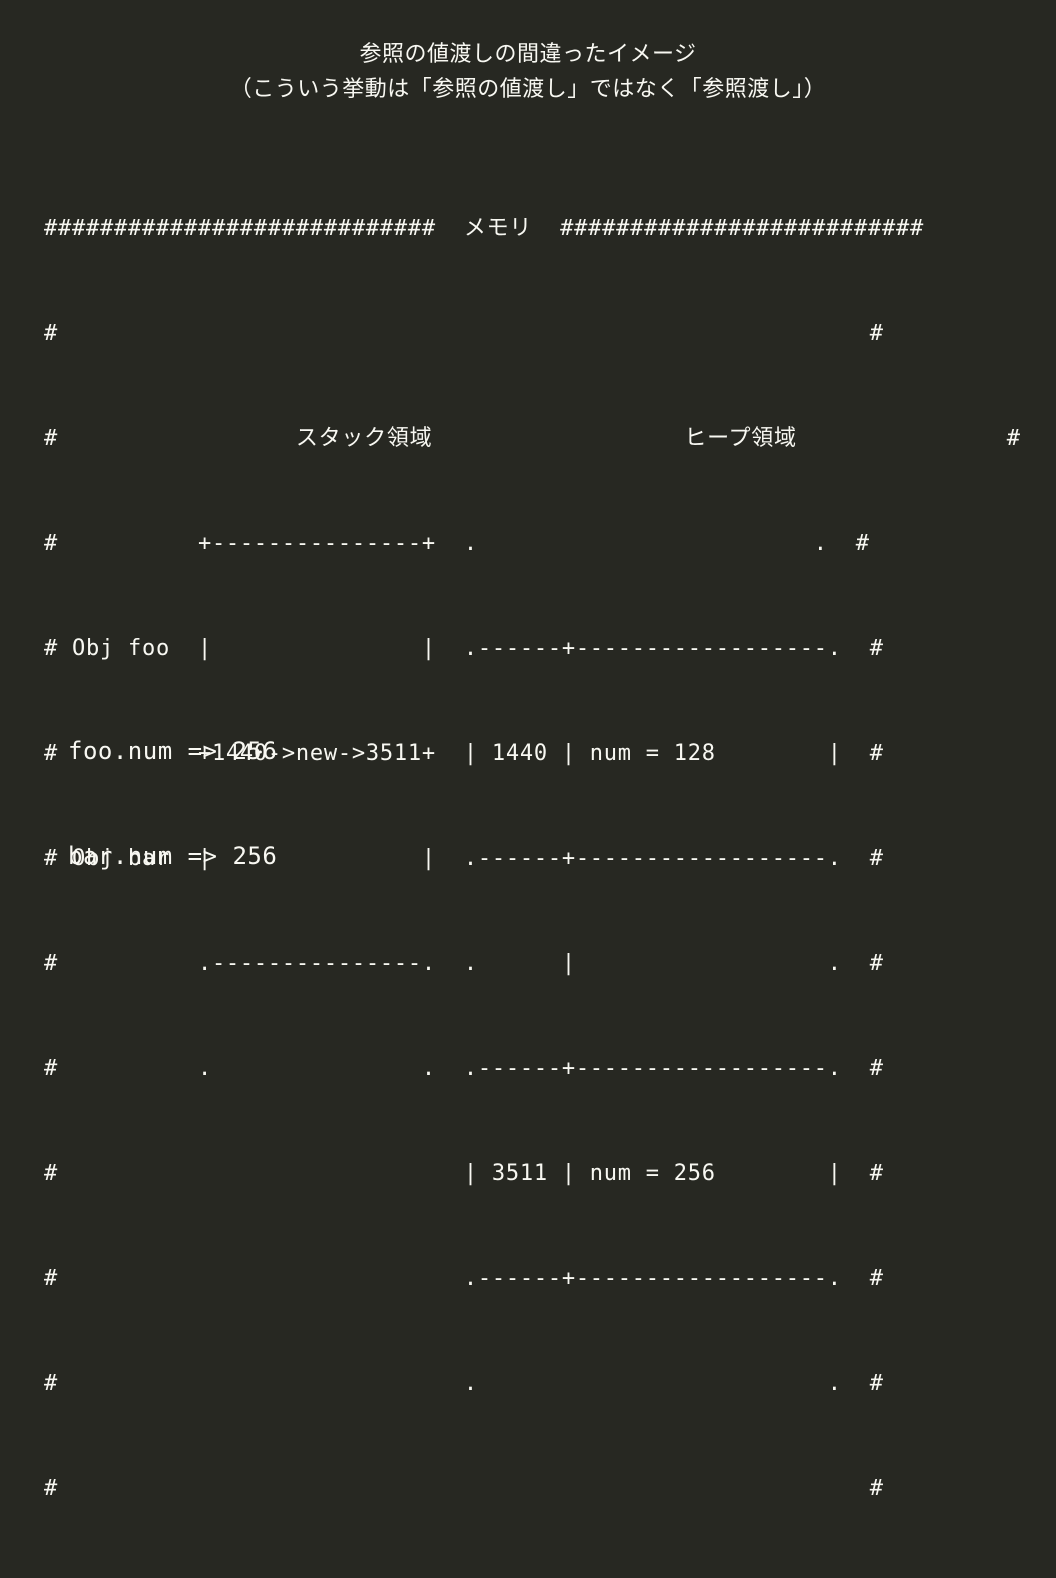  Describe the element at coordinates (498, 228) in the screenshot. I see `memory-label: メモリ` at that location.